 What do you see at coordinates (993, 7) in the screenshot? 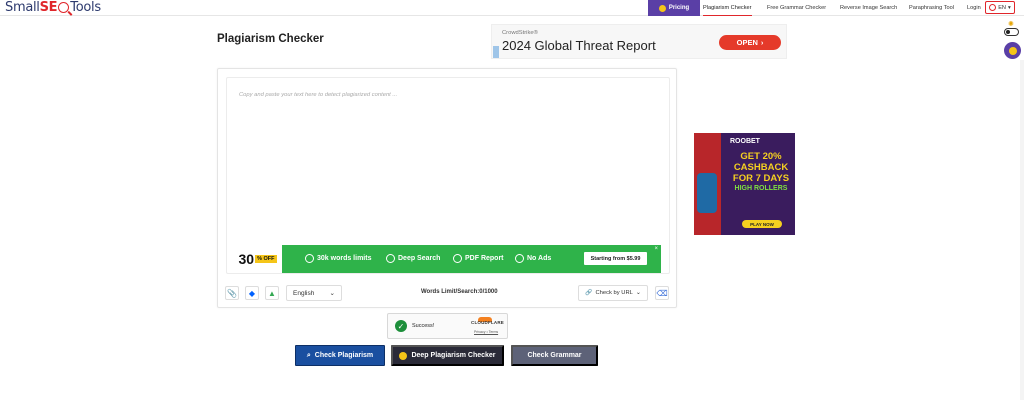
I see `globe-icon` at bounding box center [993, 7].